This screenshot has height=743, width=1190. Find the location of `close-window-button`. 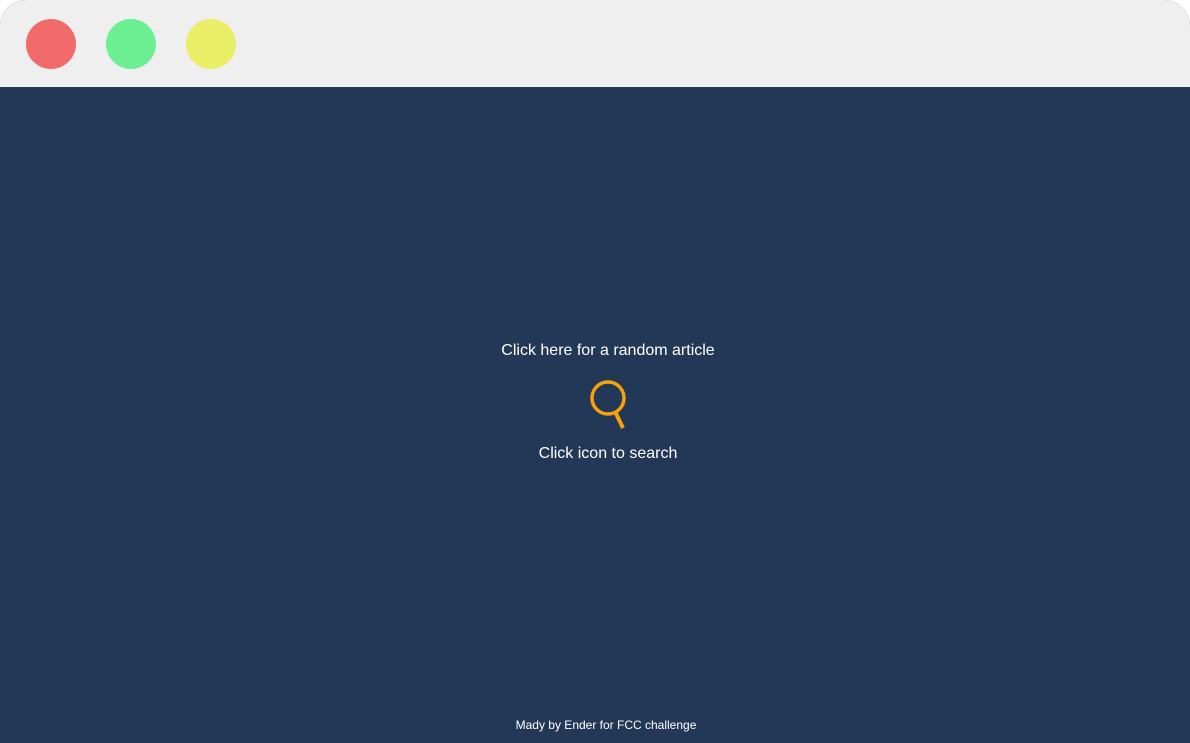

close-window-button is located at coordinates (51, 44).